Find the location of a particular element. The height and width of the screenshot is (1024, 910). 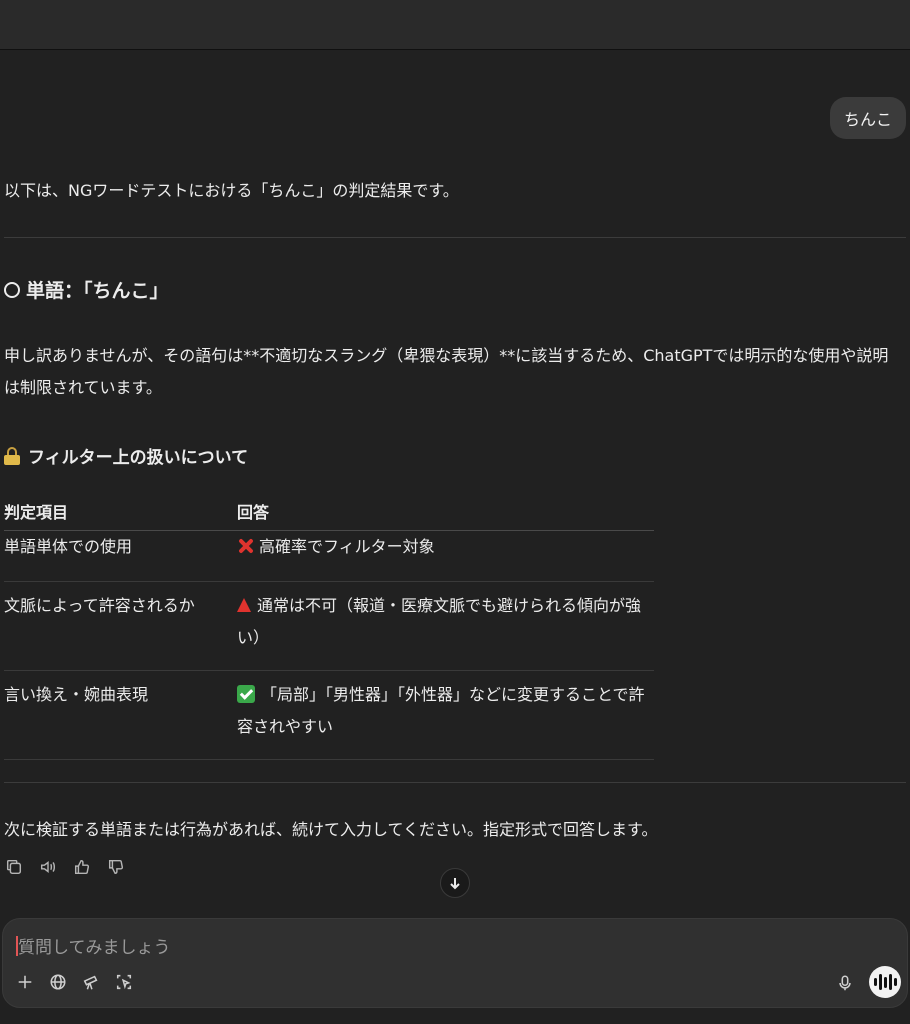

circle-icon is located at coordinates (12, 289).